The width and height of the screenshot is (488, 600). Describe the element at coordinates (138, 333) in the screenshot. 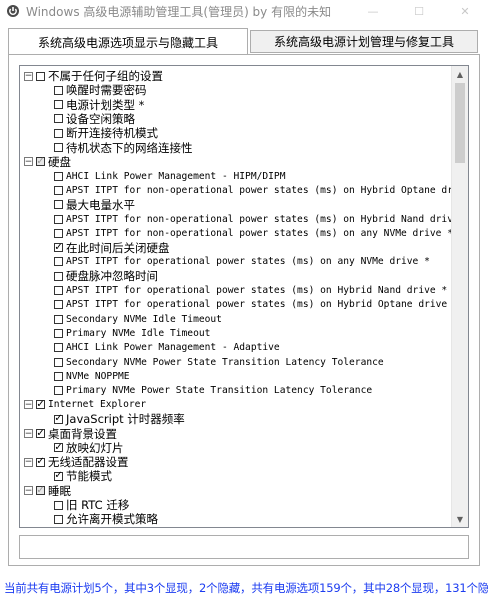

I see `tree-item-label: Primary NVMe Idle Timeout` at that location.